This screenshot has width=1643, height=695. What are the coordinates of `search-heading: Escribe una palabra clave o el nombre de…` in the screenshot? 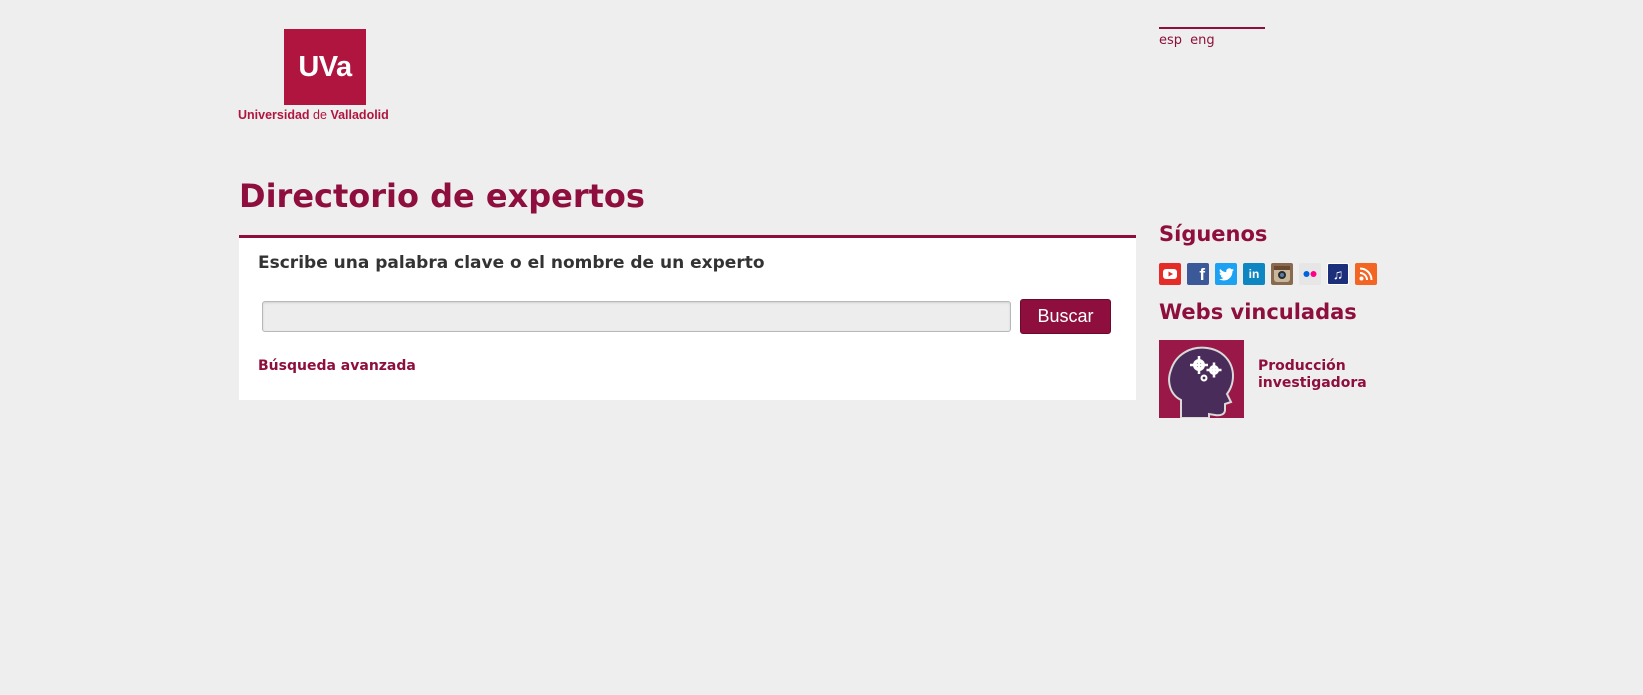 It's located at (511, 263).